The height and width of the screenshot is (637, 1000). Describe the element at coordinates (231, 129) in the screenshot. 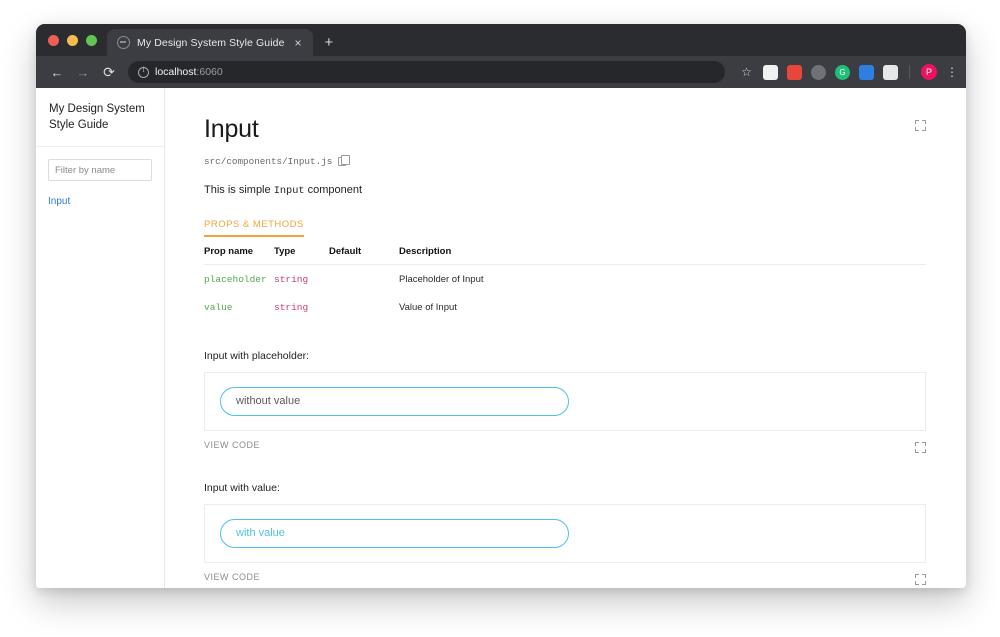

I see `page-title: Input` at that location.